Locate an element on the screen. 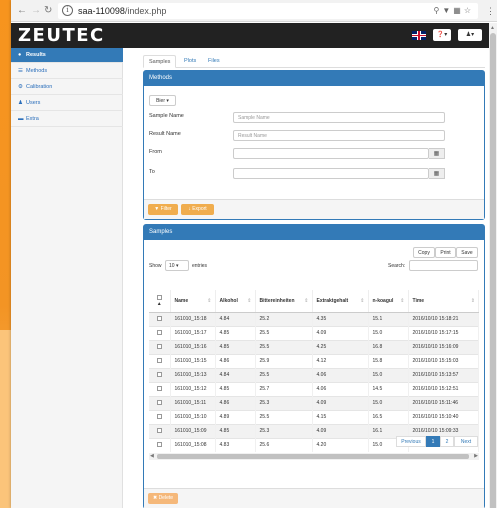 This screenshot has height=508, width=497. cell-extraktgehalt: 4.20 is located at coordinates (340, 444).